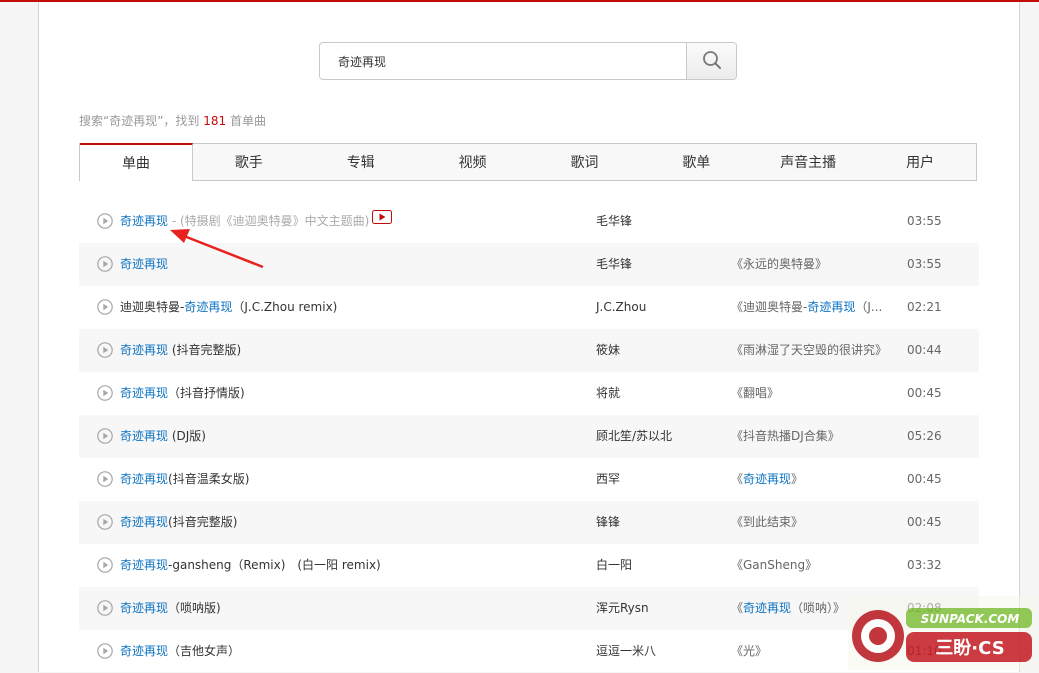  What do you see at coordinates (355, 651) in the screenshot?
I see `song-title: 奇迹再现（吉他女声）` at bounding box center [355, 651].